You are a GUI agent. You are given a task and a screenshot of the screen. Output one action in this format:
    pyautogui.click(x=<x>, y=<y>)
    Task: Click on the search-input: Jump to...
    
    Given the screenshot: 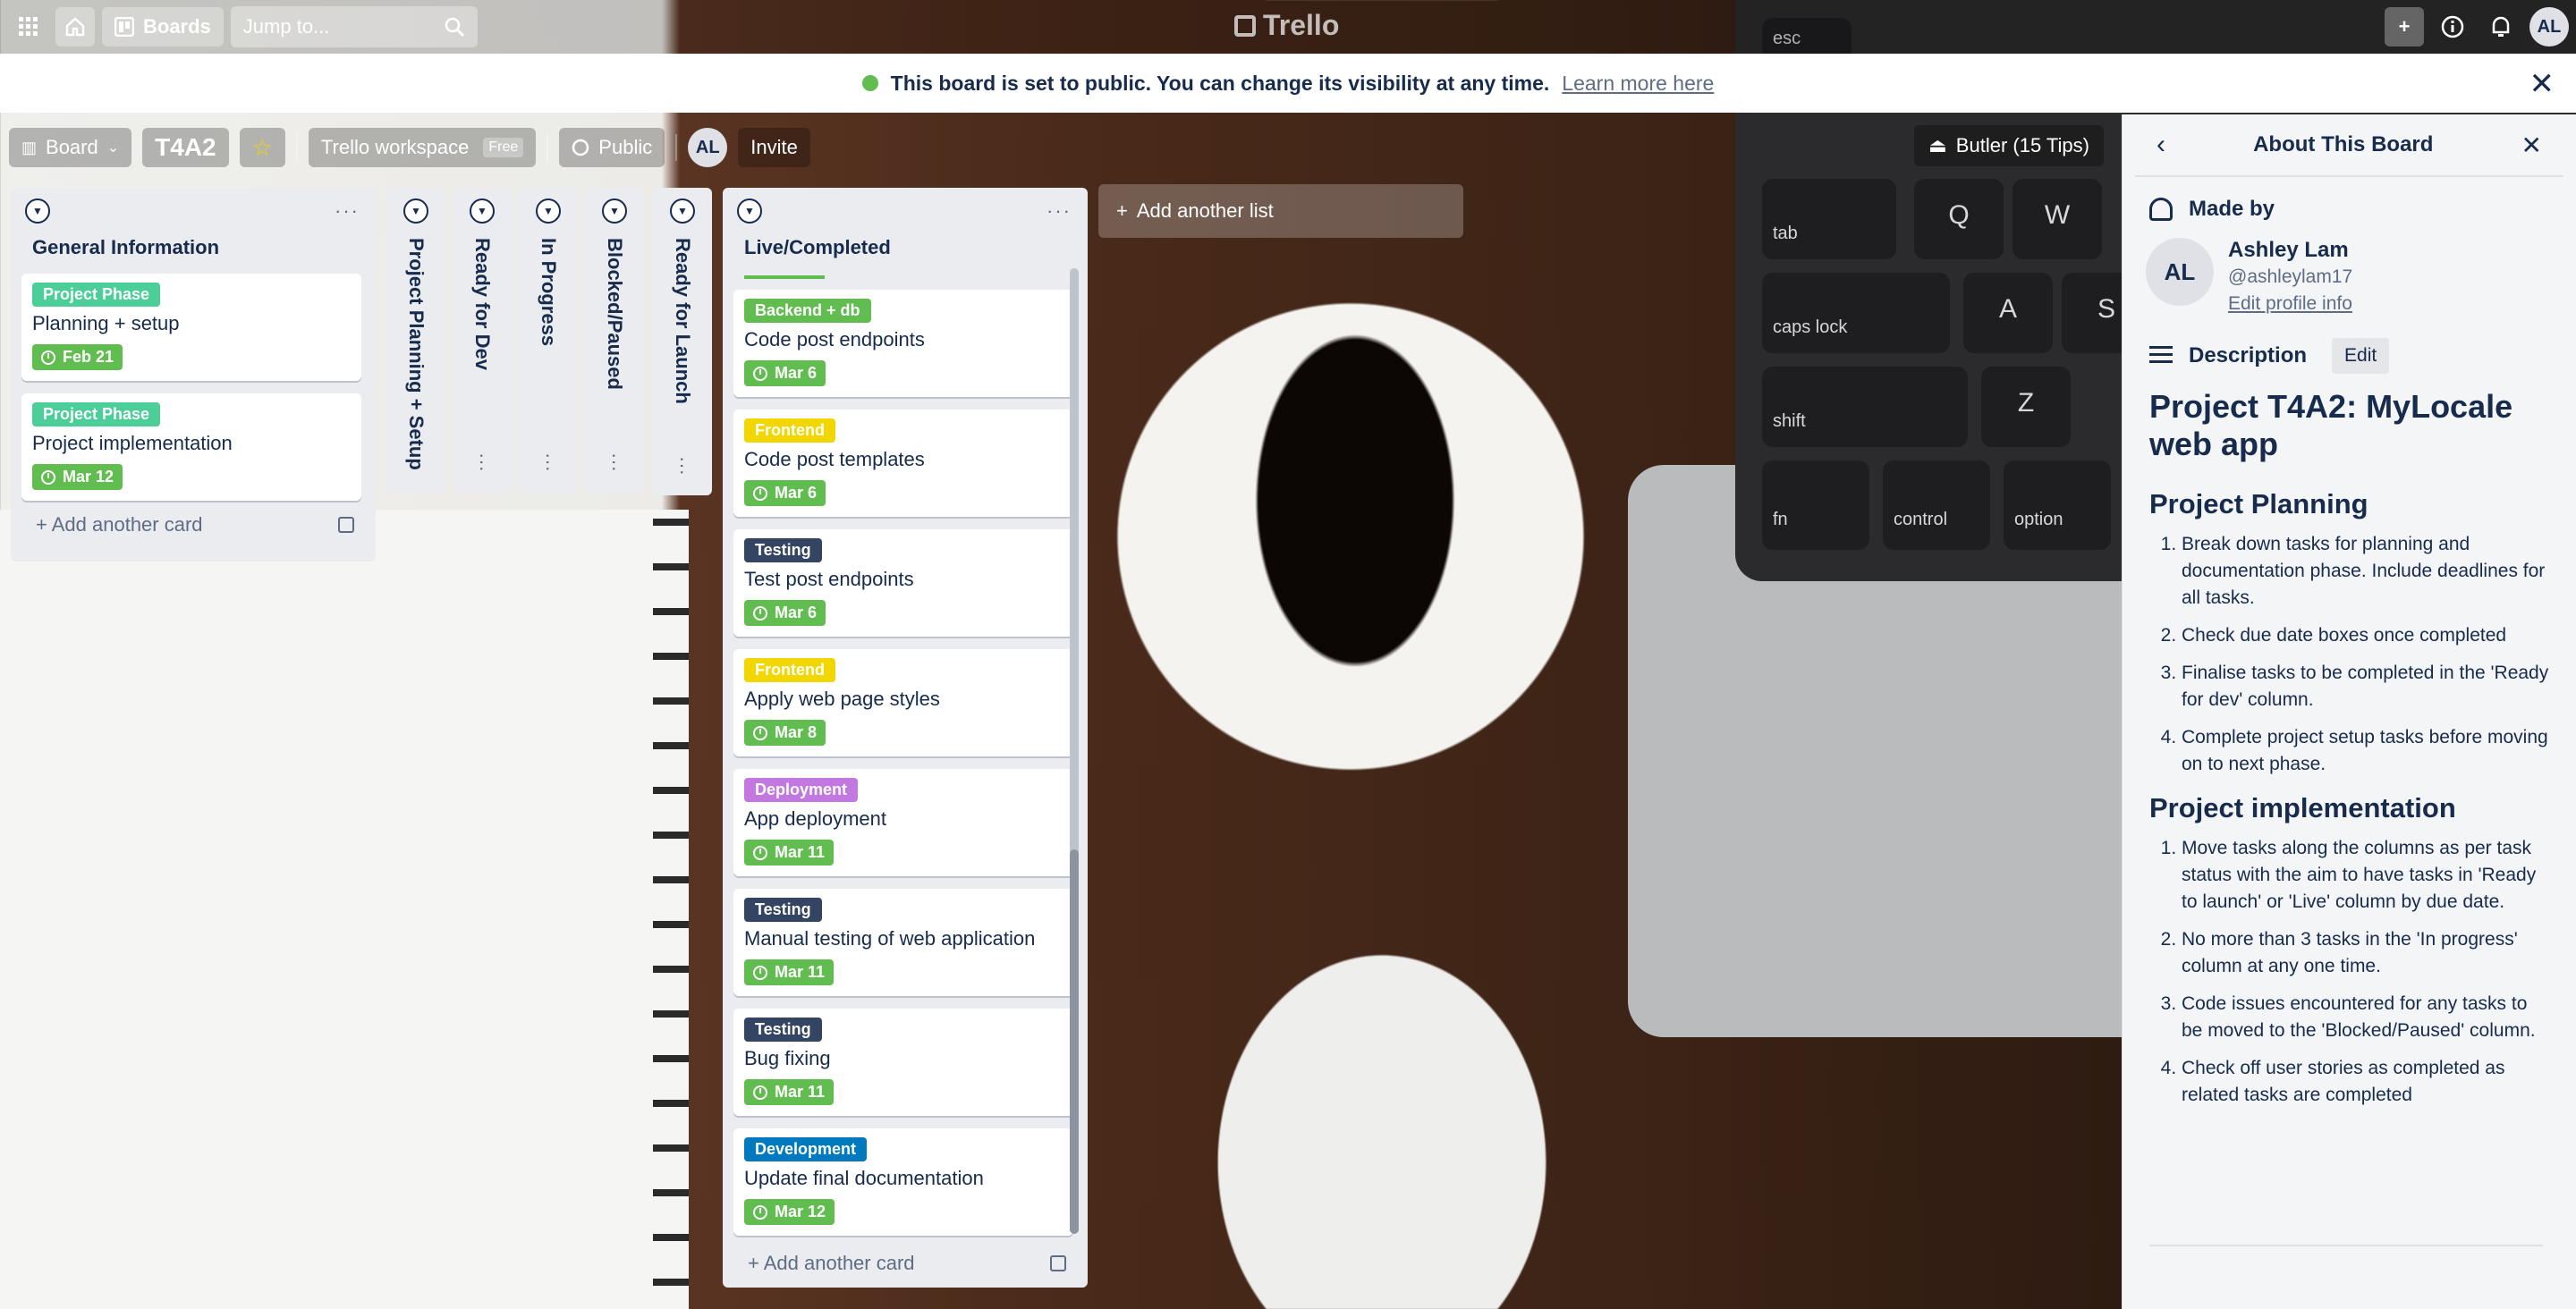 What is the action you would take?
    pyautogui.click(x=354, y=26)
    